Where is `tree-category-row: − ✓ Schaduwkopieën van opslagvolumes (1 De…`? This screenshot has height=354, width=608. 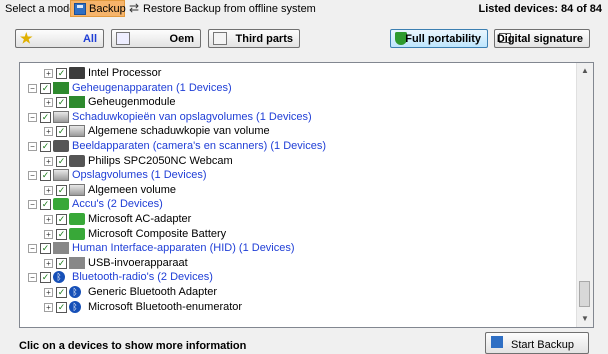 tree-category-row: − ✓ Schaduwkopieën van opslagvolumes (1 De… is located at coordinates (297, 117).